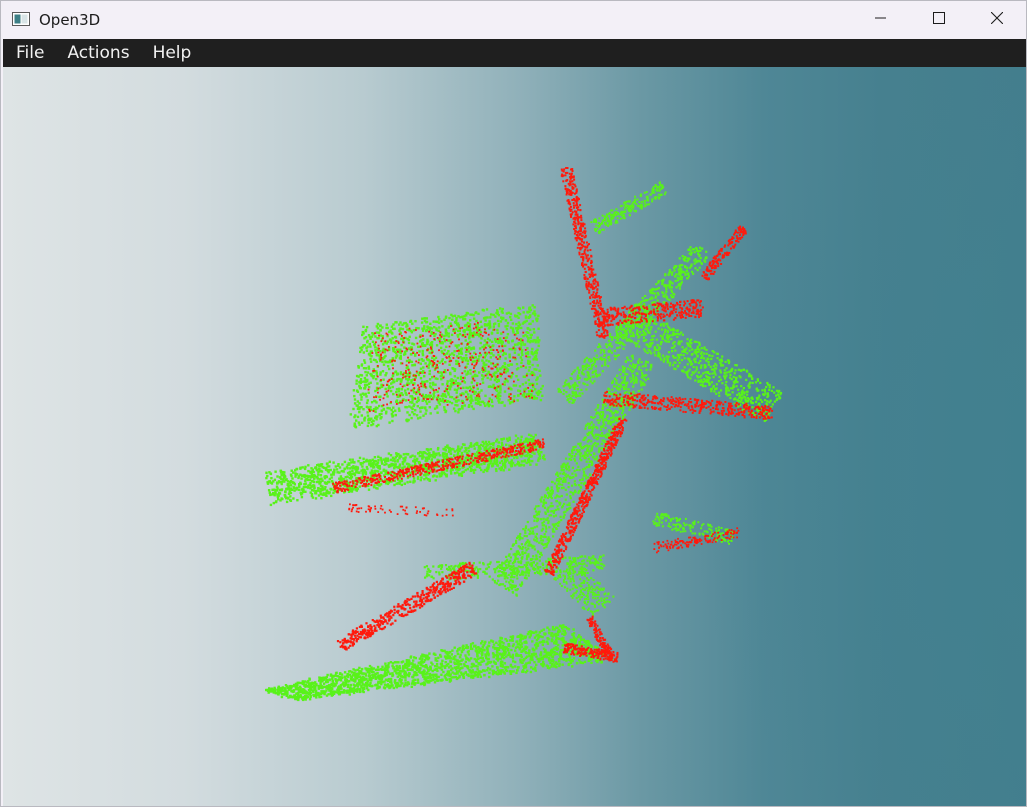  What do you see at coordinates (29, 53) in the screenshot?
I see `menu-file: File` at bounding box center [29, 53].